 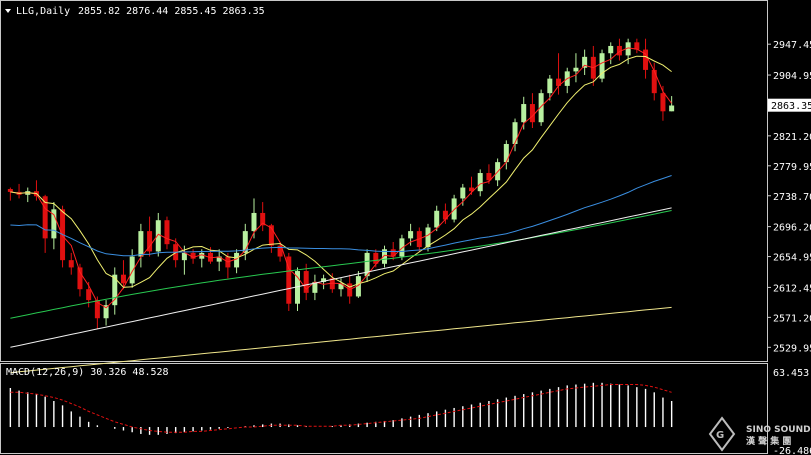 I want to click on price-tick-label: 2904.95, so click(x=792, y=76).